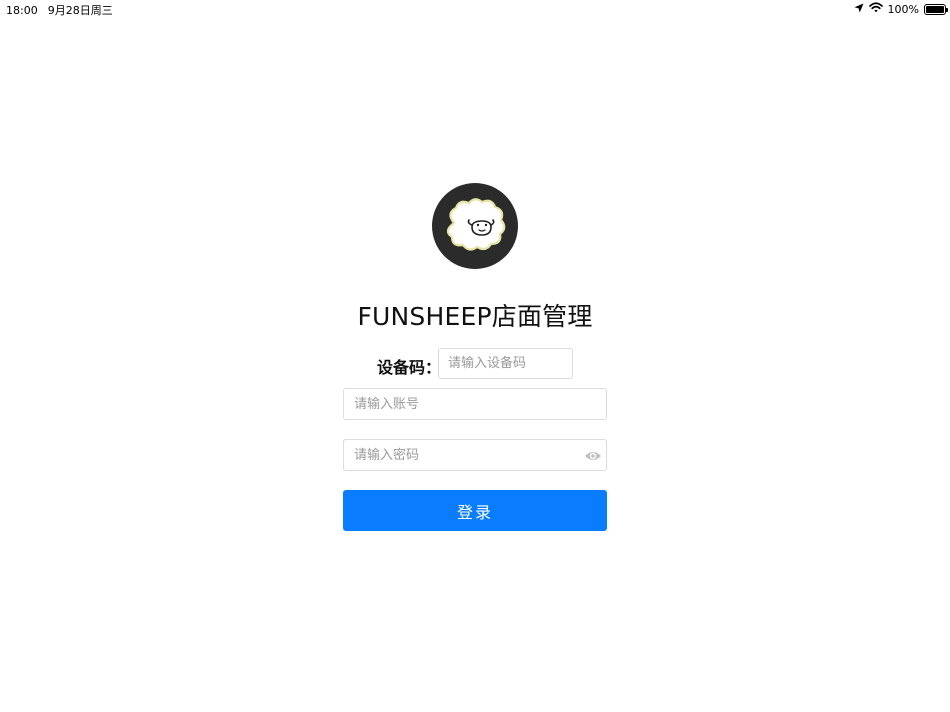 The height and width of the screenshot is (712, 950). What do you see at coordinates (903, 9) in the screenshot?
I see `battery-percent: 100%` at bounding box center [903, 9].